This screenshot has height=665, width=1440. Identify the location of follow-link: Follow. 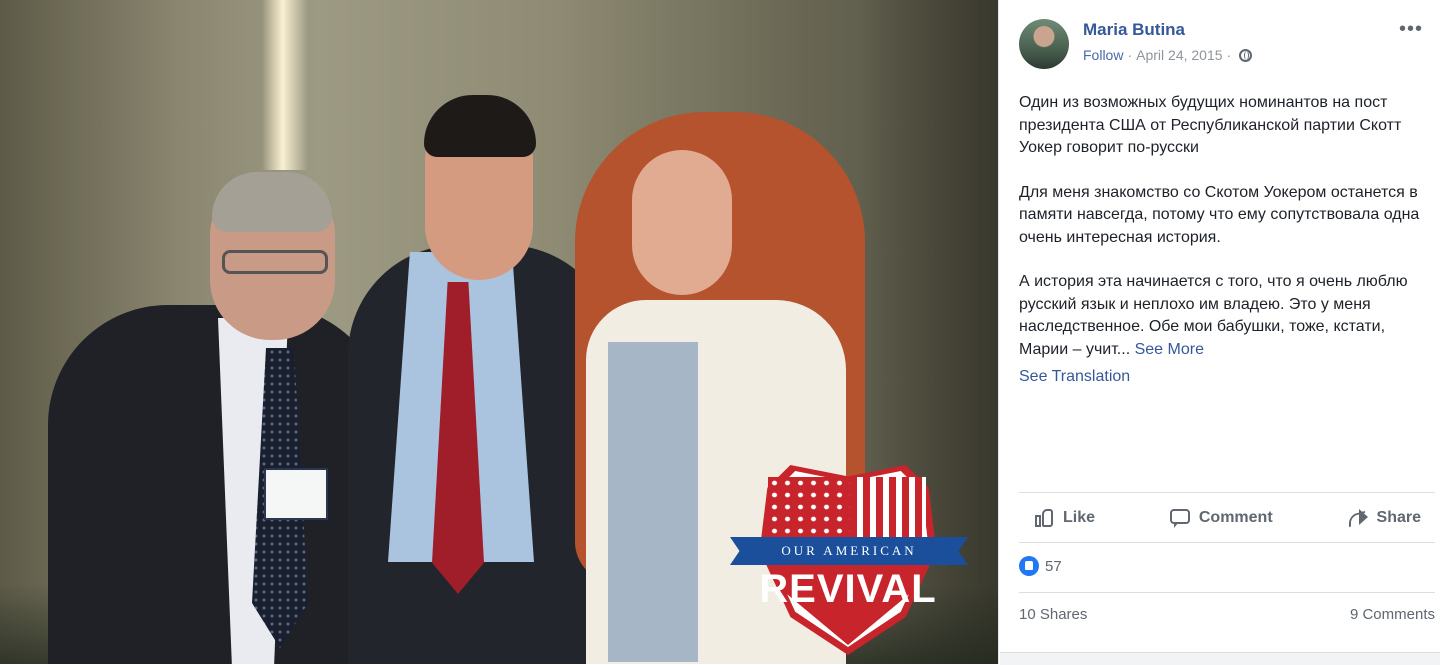
(1103, 55).